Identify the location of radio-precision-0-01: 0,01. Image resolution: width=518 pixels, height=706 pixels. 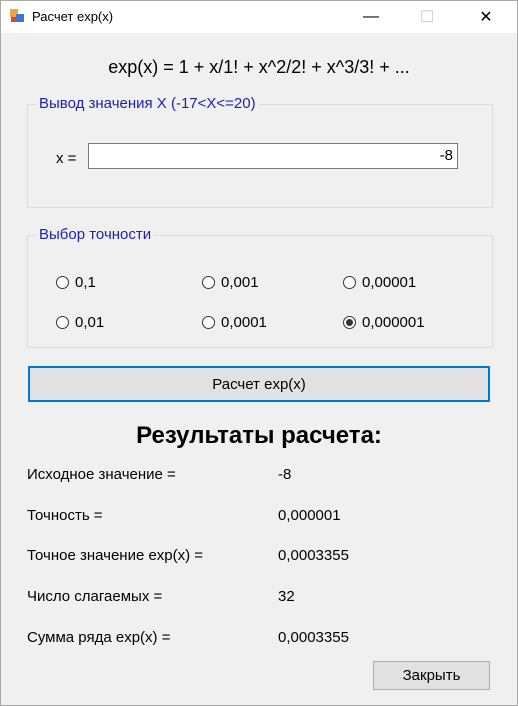
(80, 322).